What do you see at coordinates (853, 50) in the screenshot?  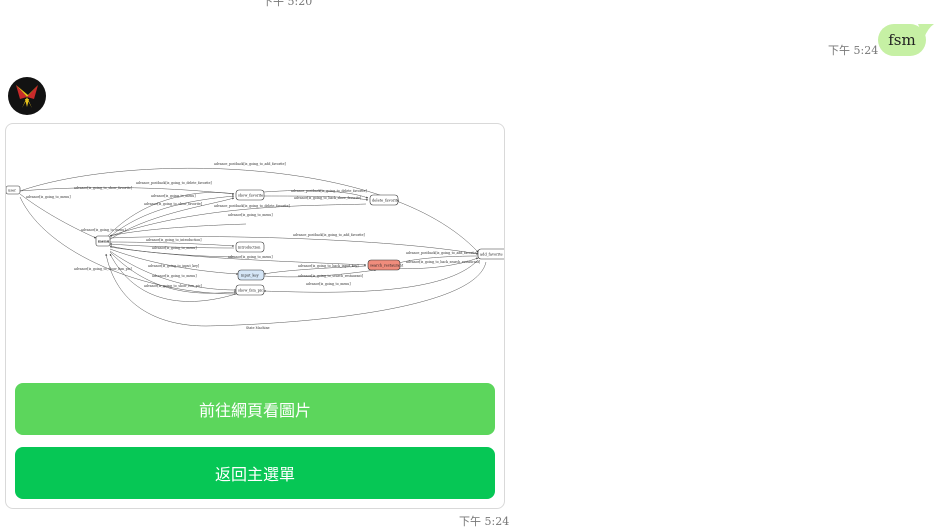 I see `message-time: 下午 5:24` at bounding box center [853, 50].